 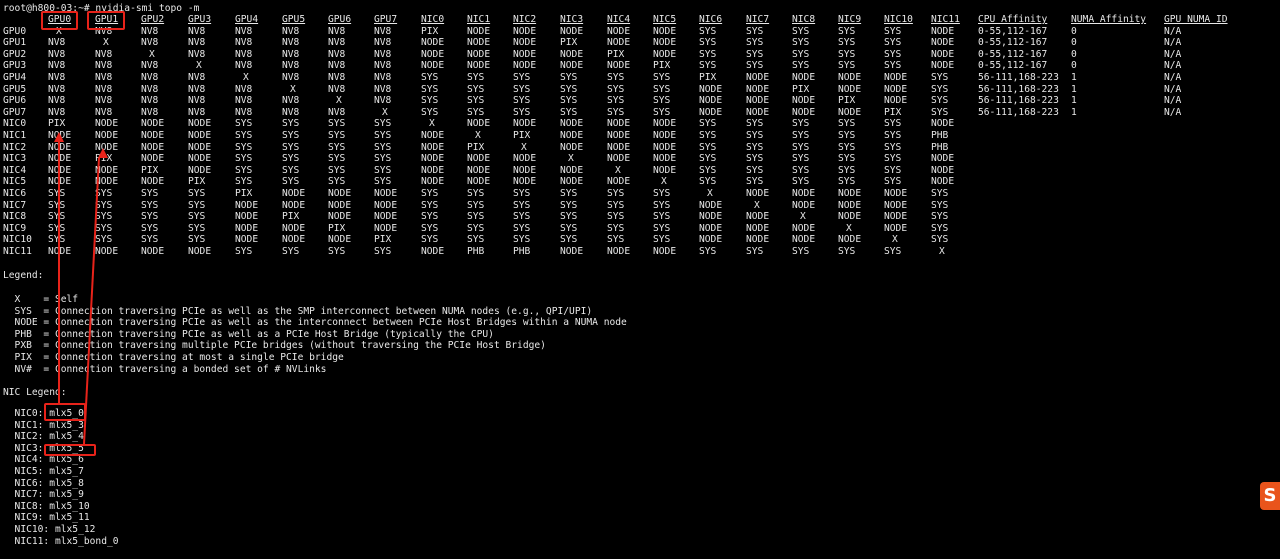 I want to click on row-label: NIC7, so click(x=15, y=205).